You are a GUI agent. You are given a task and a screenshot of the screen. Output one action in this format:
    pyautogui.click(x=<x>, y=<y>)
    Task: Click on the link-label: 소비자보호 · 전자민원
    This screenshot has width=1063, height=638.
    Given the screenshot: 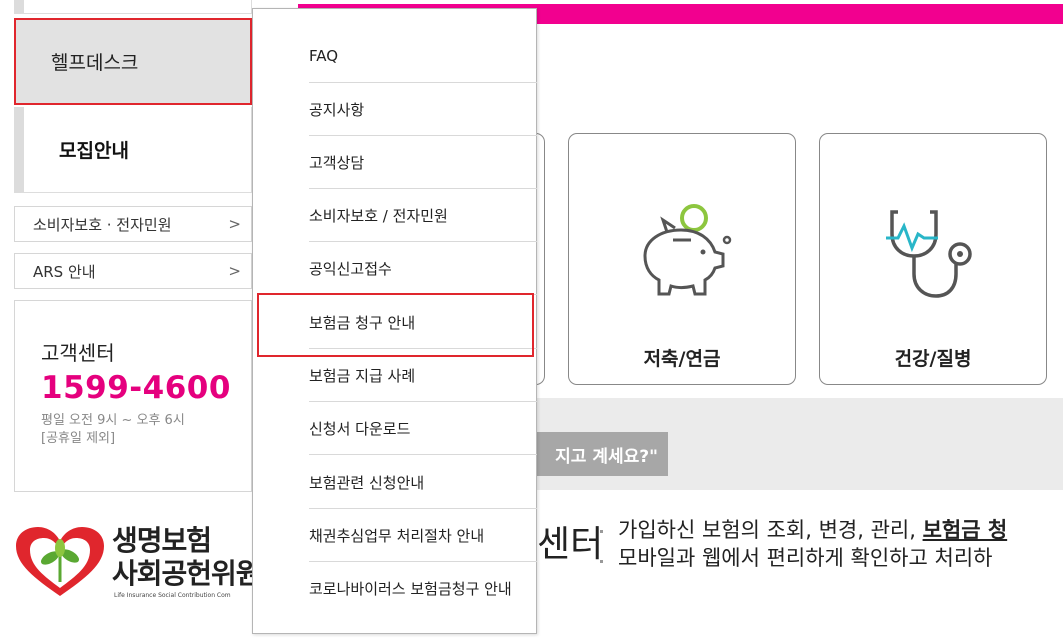 What is the action you would take?
    pyautogui.click(x=102, y=224)
    